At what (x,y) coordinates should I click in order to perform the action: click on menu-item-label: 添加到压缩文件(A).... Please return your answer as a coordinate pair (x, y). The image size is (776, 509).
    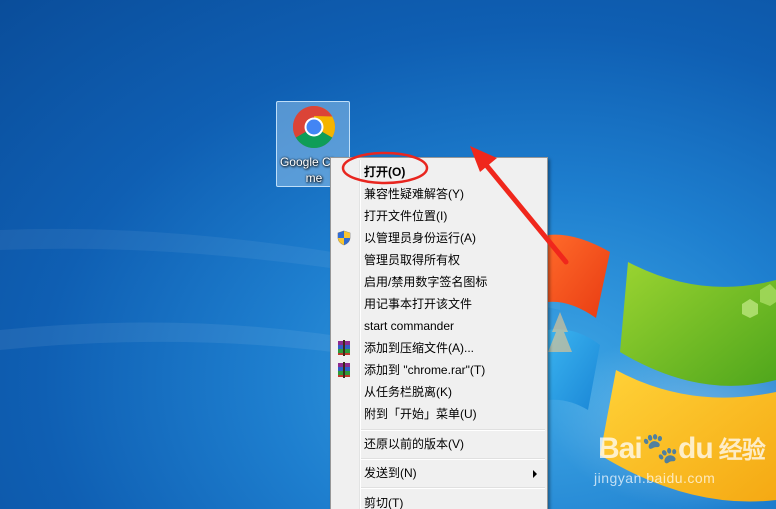
    Looking at the image, I should click on (419, 348).